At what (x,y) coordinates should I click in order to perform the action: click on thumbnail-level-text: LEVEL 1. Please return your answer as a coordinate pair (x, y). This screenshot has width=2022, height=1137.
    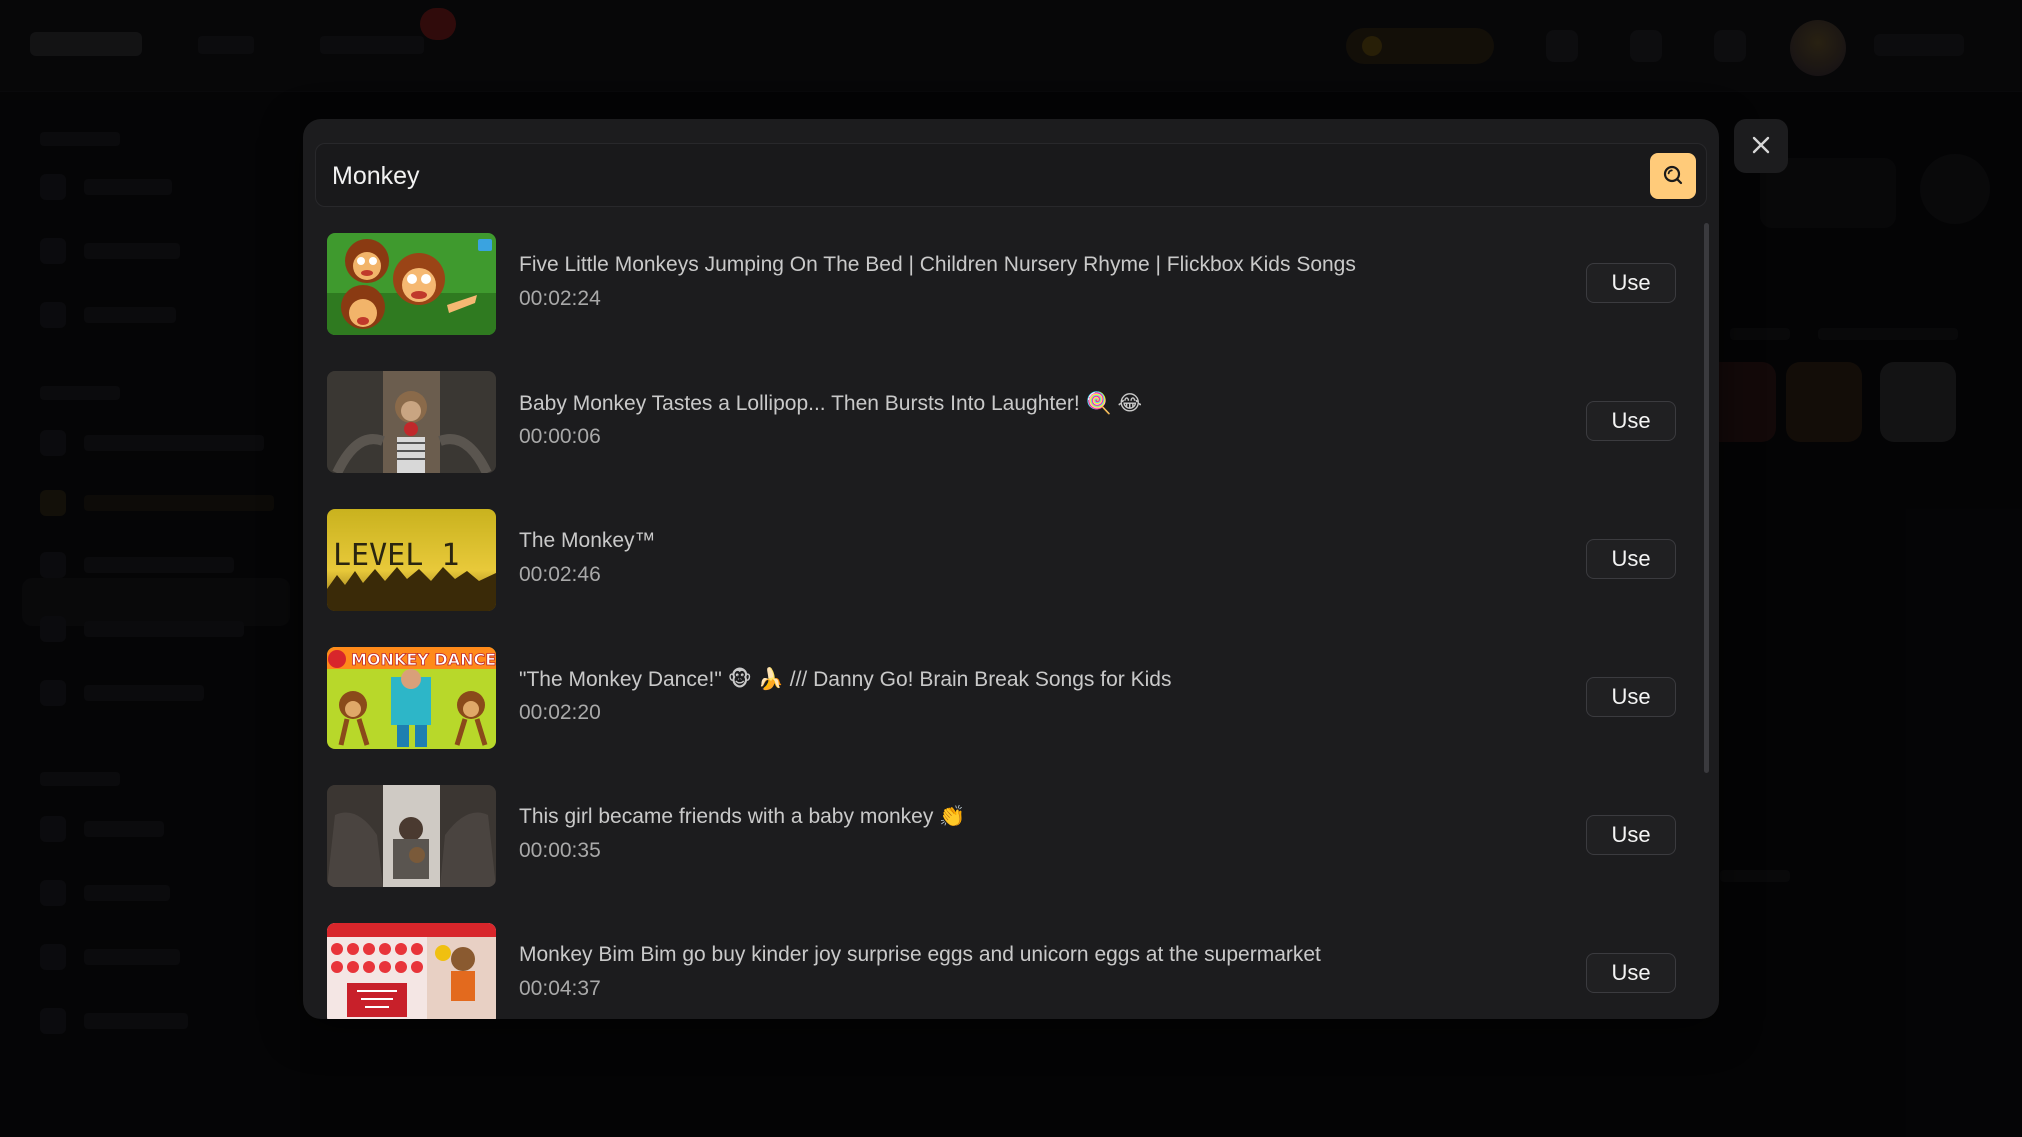
    Looking at the image, I should click on (396, 555).